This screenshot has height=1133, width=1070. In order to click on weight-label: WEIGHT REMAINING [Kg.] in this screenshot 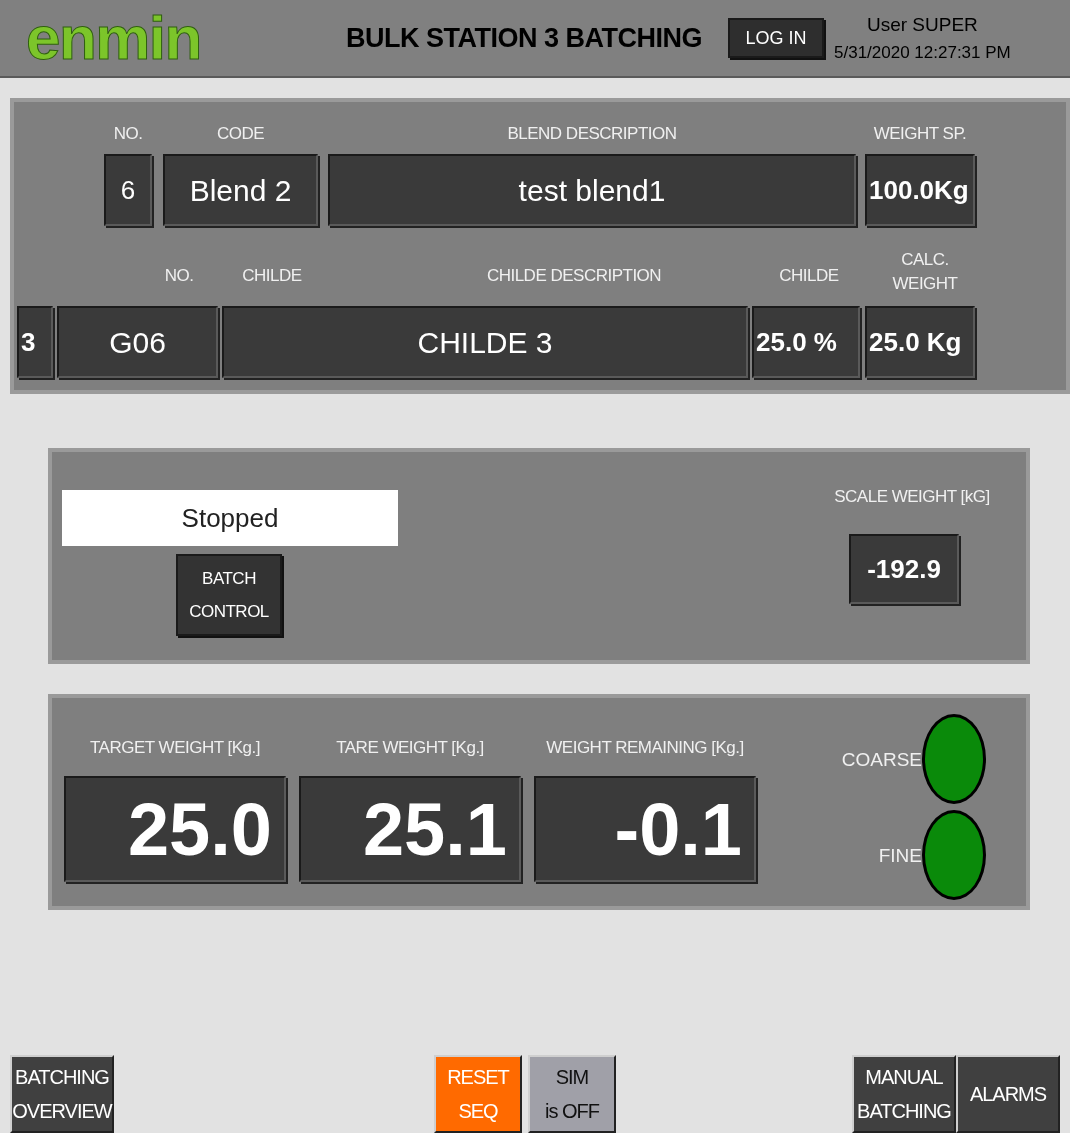, I will do `click(645, 748)`.